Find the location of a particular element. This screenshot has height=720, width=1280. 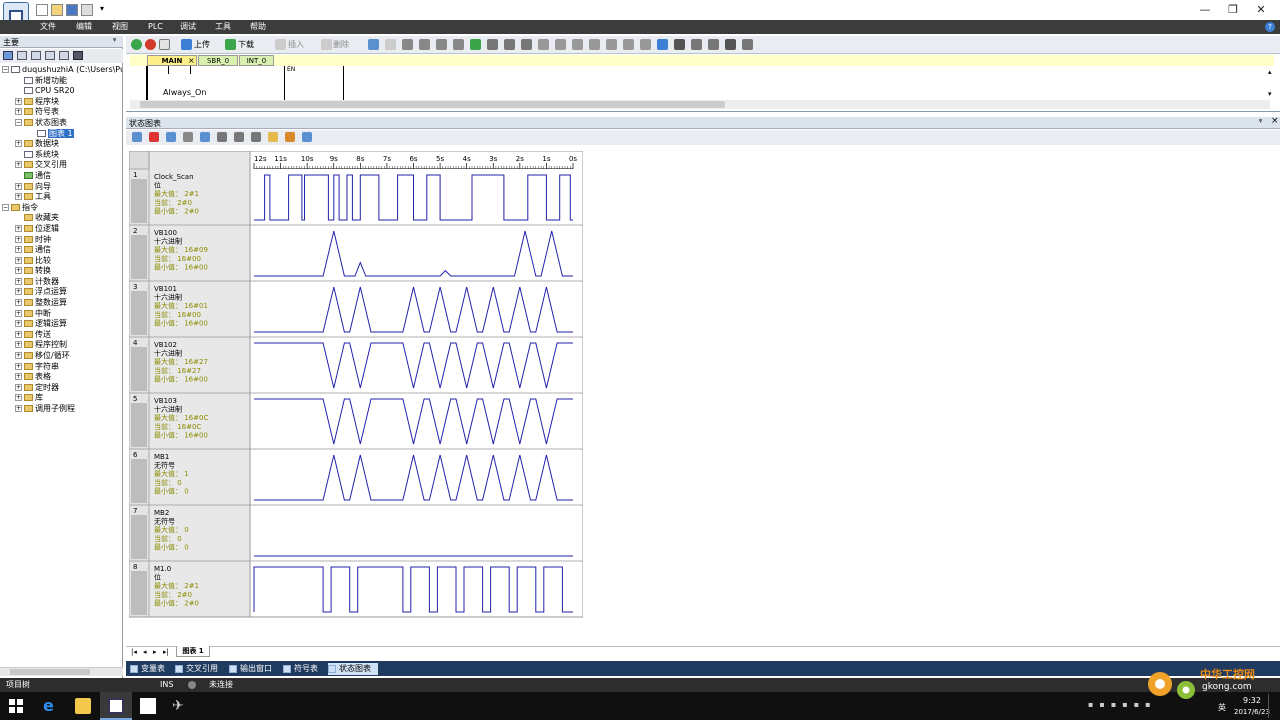

upload-icon is located at coordinates (186, 44).